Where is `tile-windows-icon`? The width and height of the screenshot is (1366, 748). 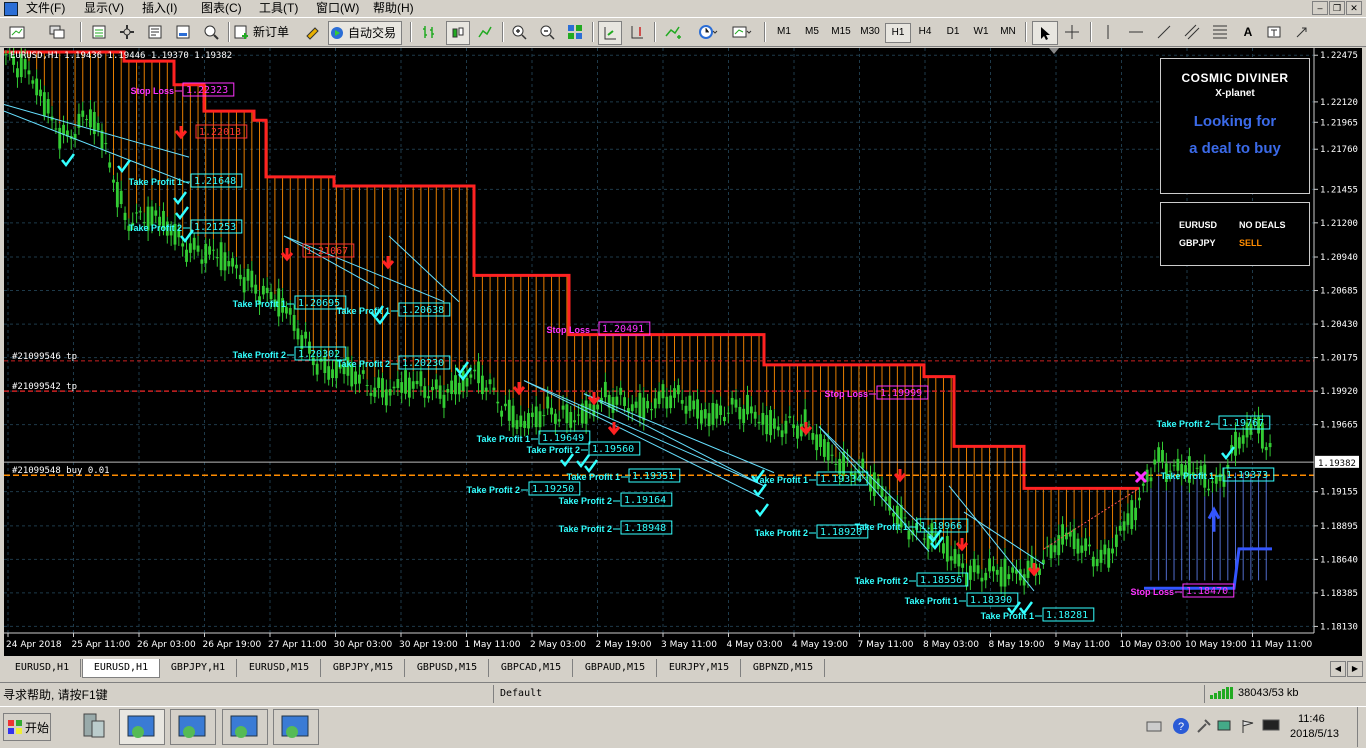 tile-windows-icon is located at coordinates (575, 32).